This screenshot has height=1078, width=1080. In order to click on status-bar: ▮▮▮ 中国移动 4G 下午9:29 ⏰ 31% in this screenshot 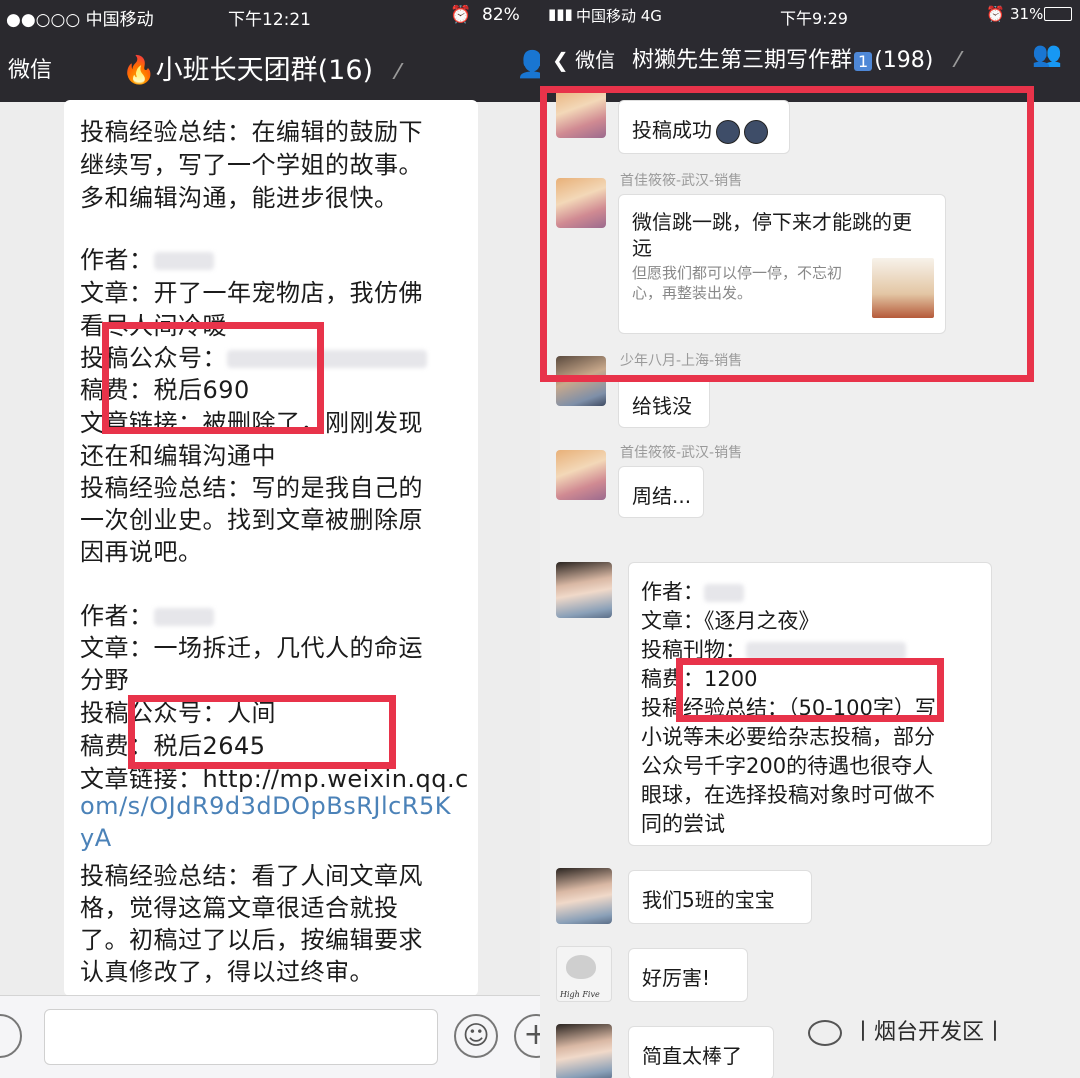, I will do `click(810, 15)`.